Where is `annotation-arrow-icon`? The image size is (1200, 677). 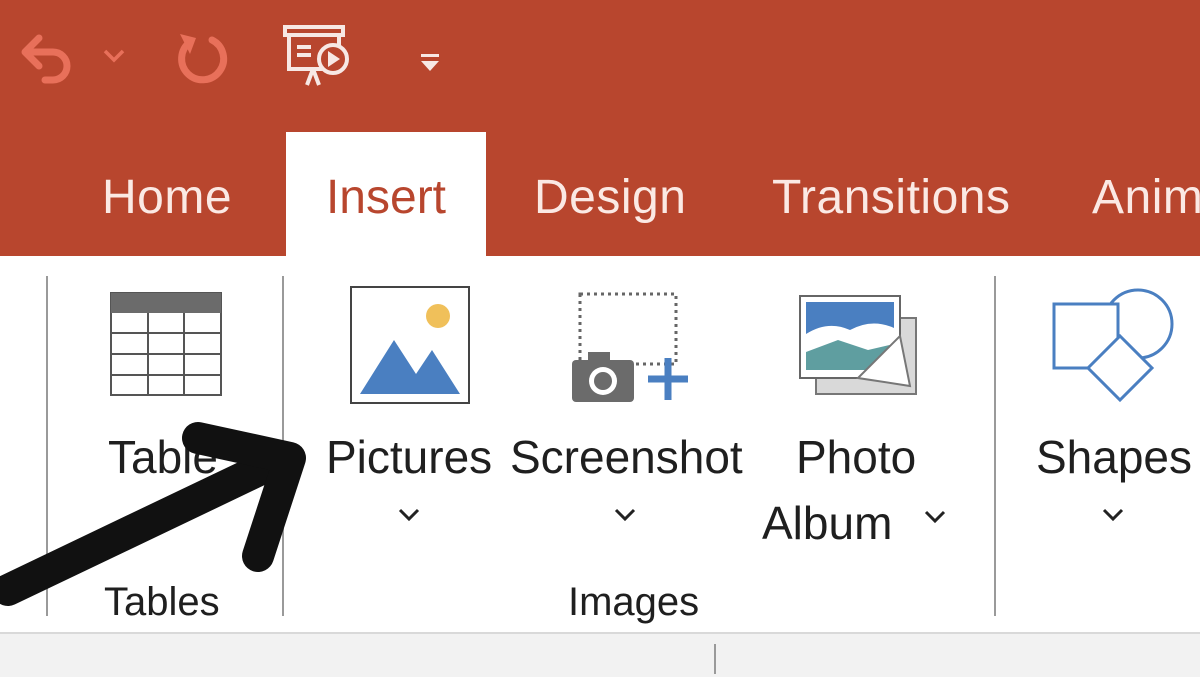 annotation-arrow-icon is located at coordinates (153, 514).